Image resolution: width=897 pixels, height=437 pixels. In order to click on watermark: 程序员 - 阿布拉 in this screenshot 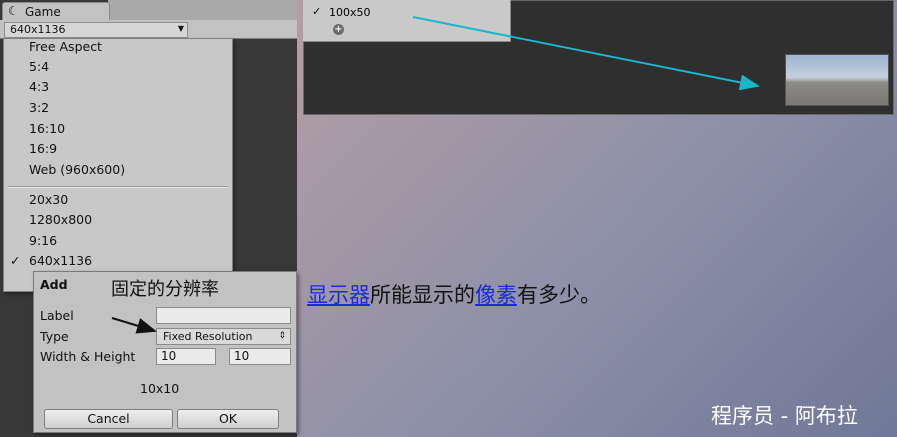, I will do `click(784, 416)`.